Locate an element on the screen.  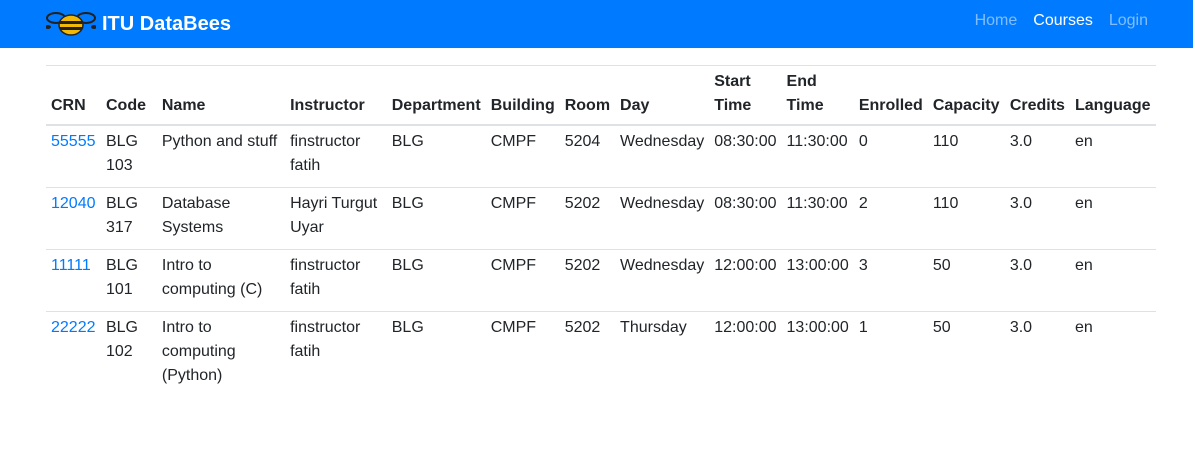
crn-link: 11111 is located at coordinates (71, 265).